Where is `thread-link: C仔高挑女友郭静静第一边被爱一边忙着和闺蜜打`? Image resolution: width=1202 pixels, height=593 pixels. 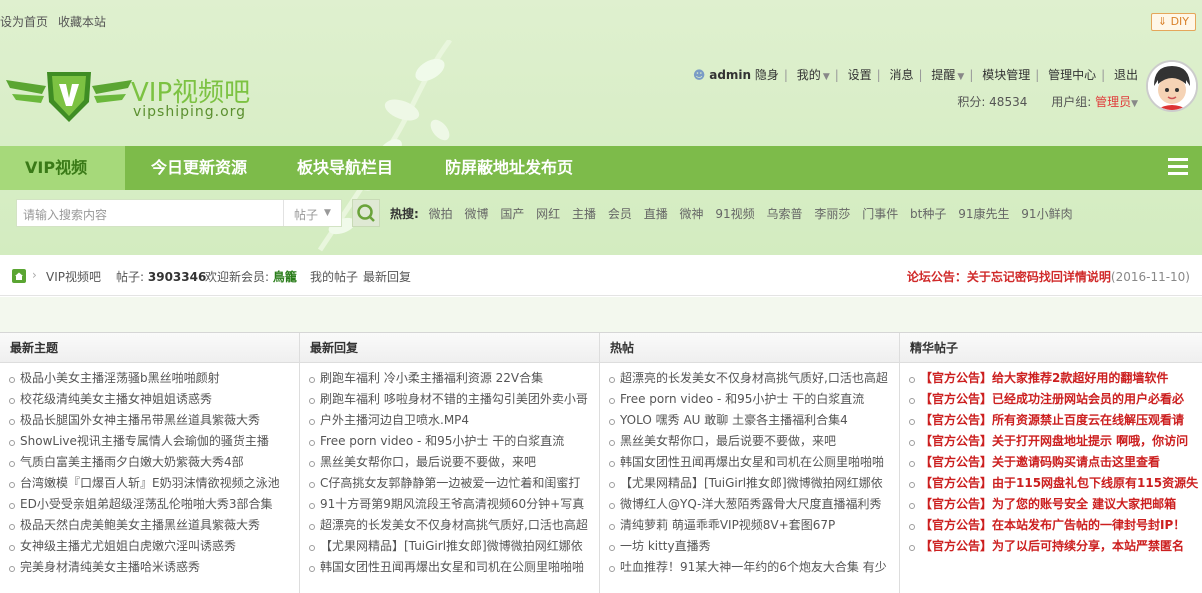 thread-link: C仔高挑女友郭静静第一边被爱一边忙着和闺蜜打 is located at coordinates (452, 483).